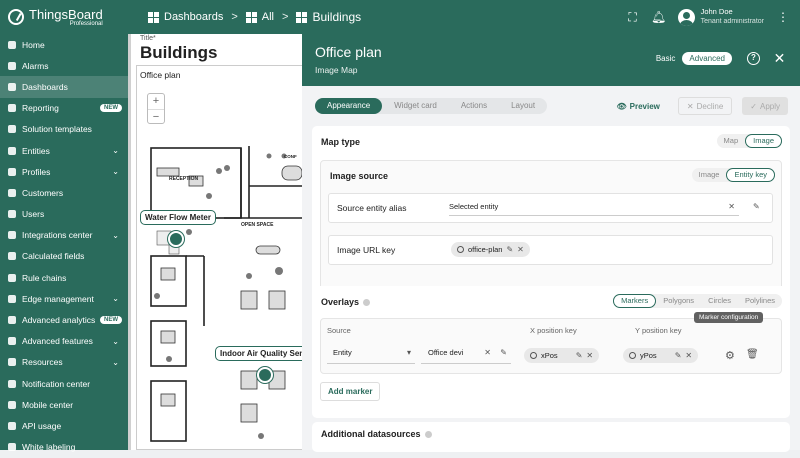  What do you see at coordinates (678, 301) in the screenshot?
I see `overlay-polygons: Polygons` at bounding box center [678, 301].